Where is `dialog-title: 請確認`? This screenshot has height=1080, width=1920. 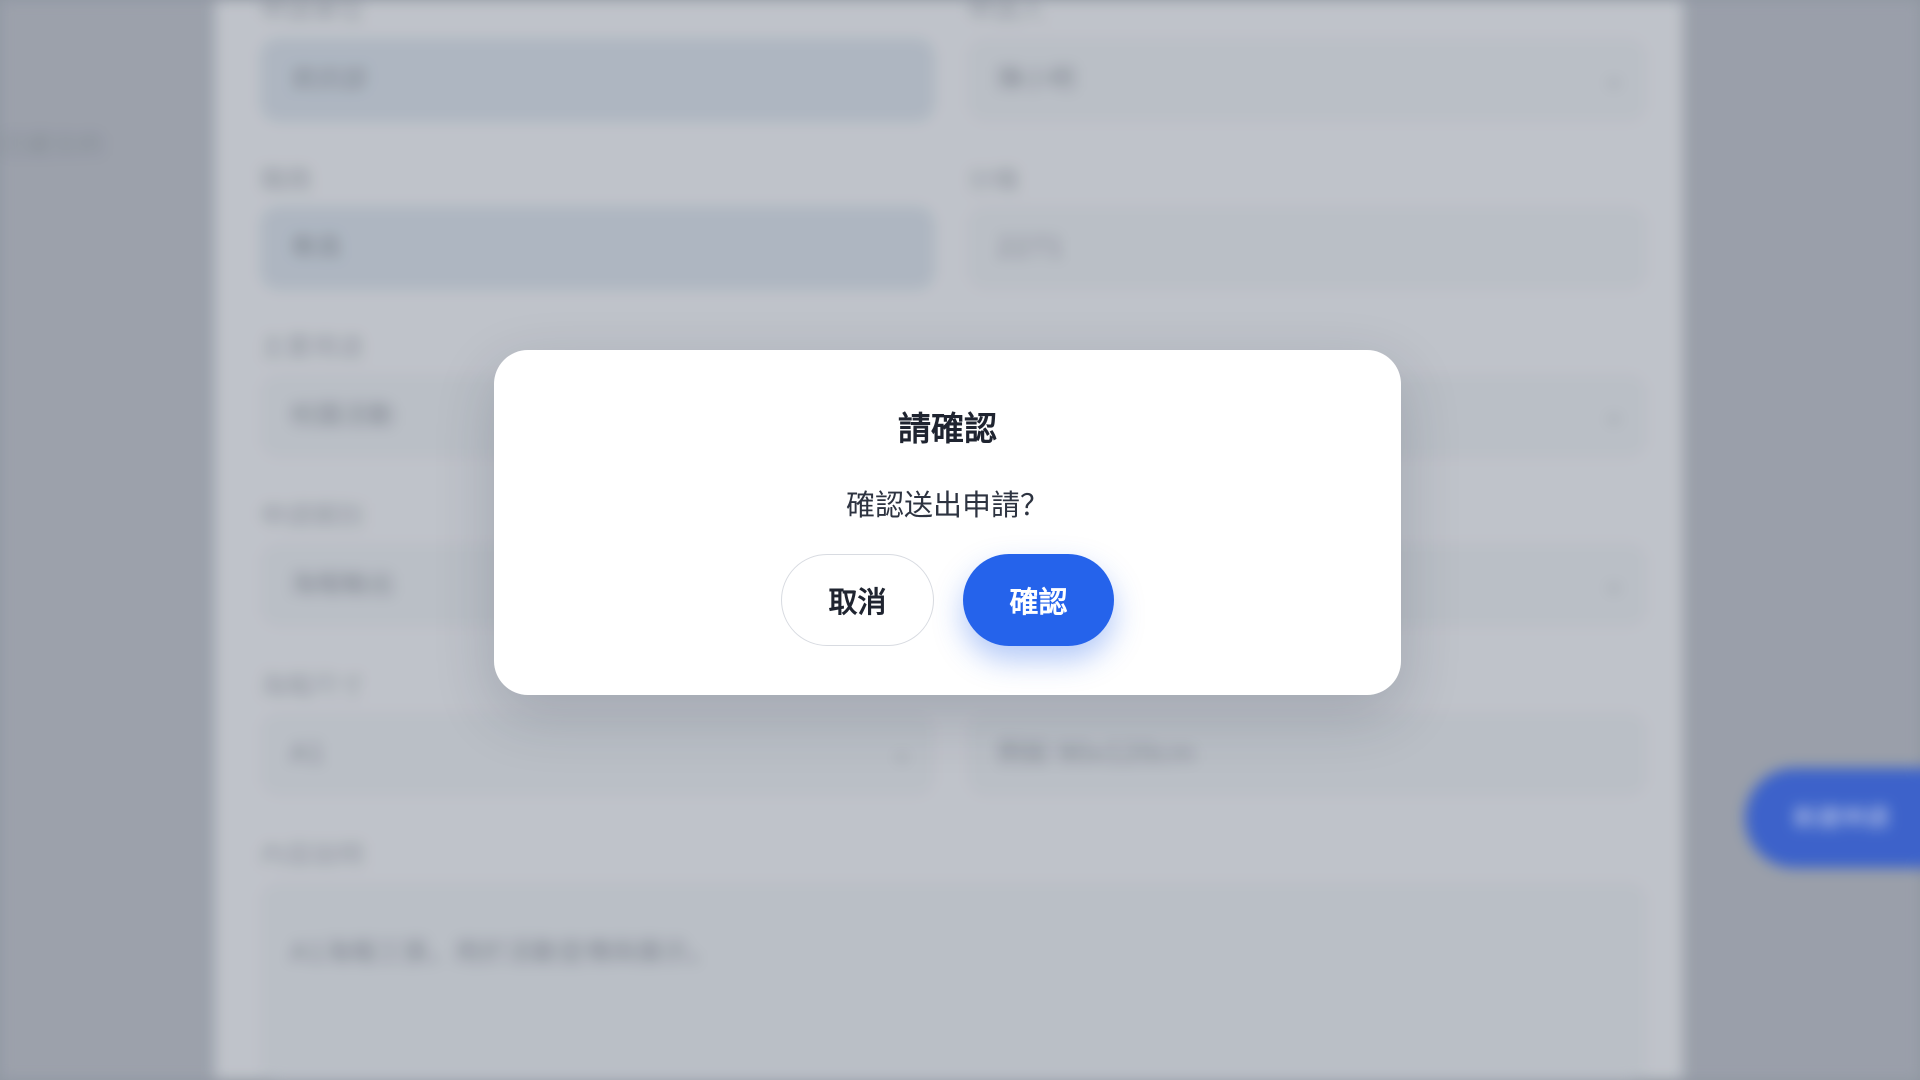 dialog-title: 請確認 is located at coordinates (947, 428).